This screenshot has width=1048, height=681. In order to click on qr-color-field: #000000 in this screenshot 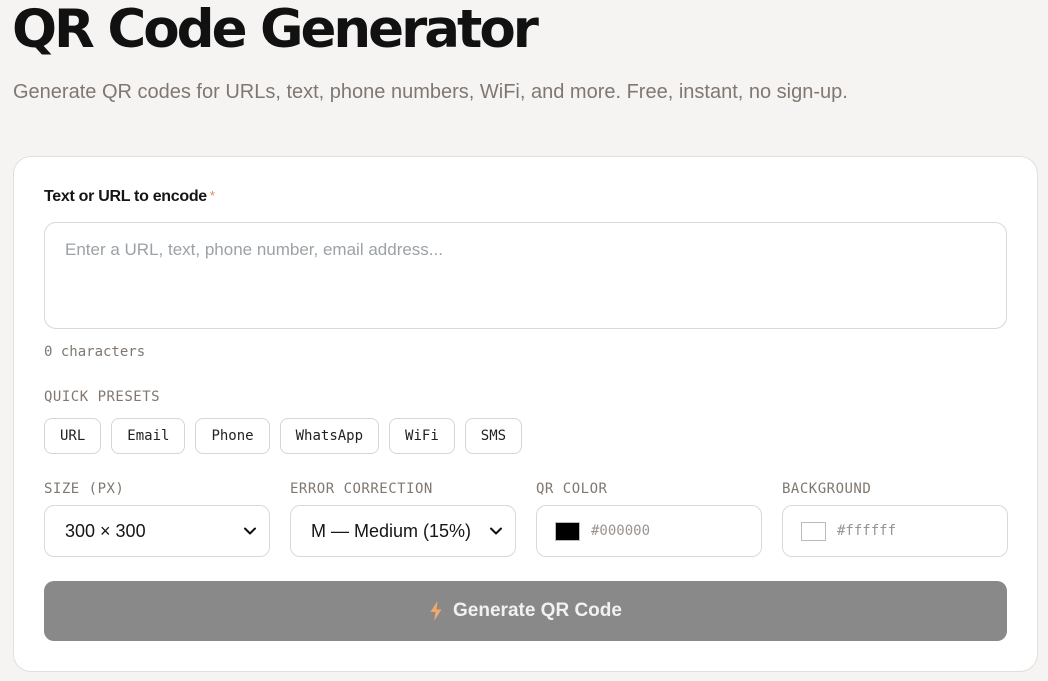, I will do `click(649, 531)`.